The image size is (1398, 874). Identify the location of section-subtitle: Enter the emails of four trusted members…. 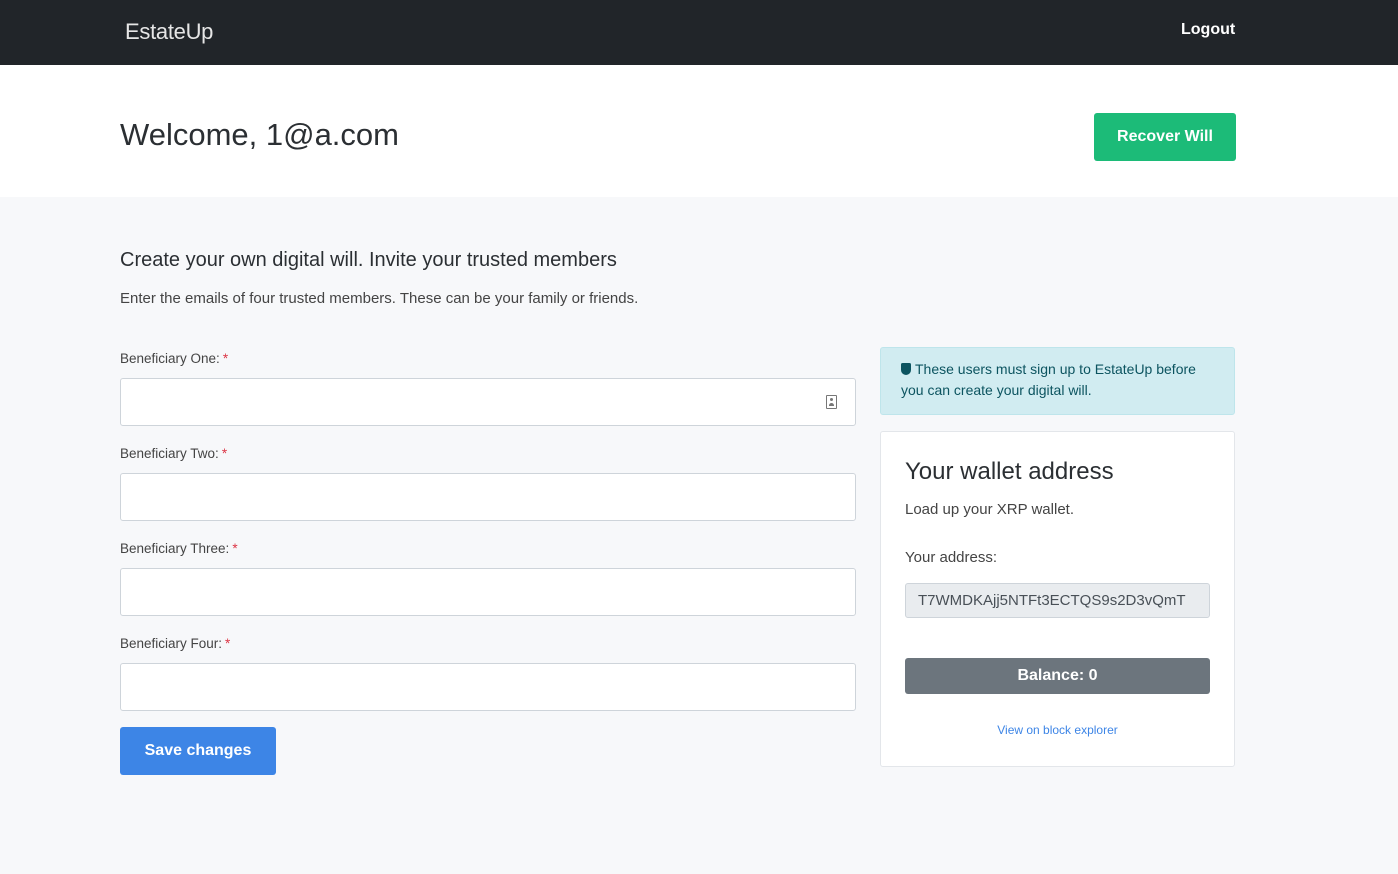
(379, 298).